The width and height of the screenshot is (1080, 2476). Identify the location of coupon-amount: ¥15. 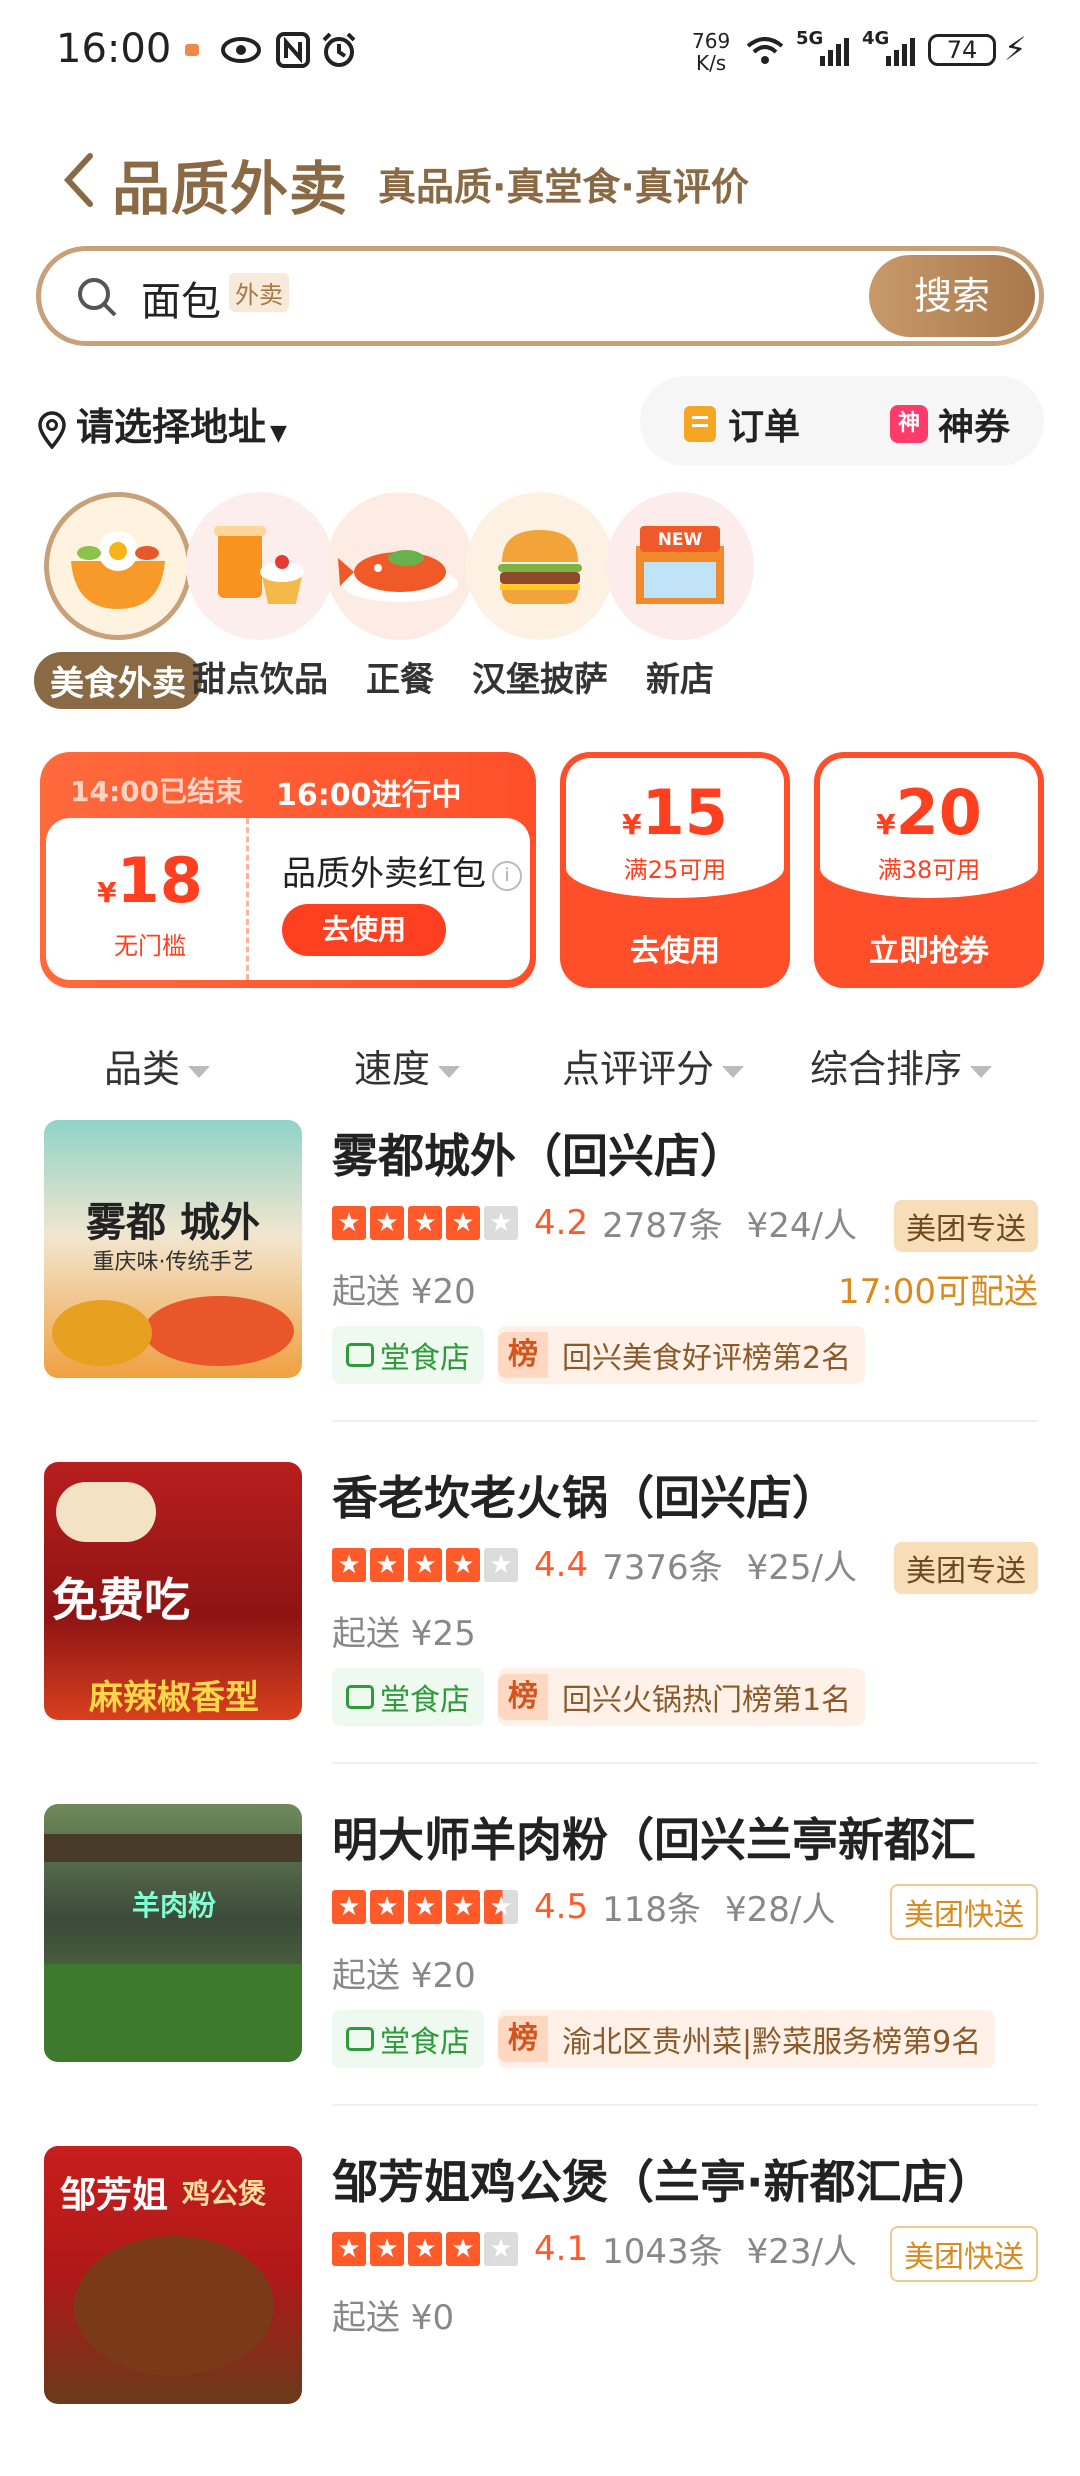
(675, 812).